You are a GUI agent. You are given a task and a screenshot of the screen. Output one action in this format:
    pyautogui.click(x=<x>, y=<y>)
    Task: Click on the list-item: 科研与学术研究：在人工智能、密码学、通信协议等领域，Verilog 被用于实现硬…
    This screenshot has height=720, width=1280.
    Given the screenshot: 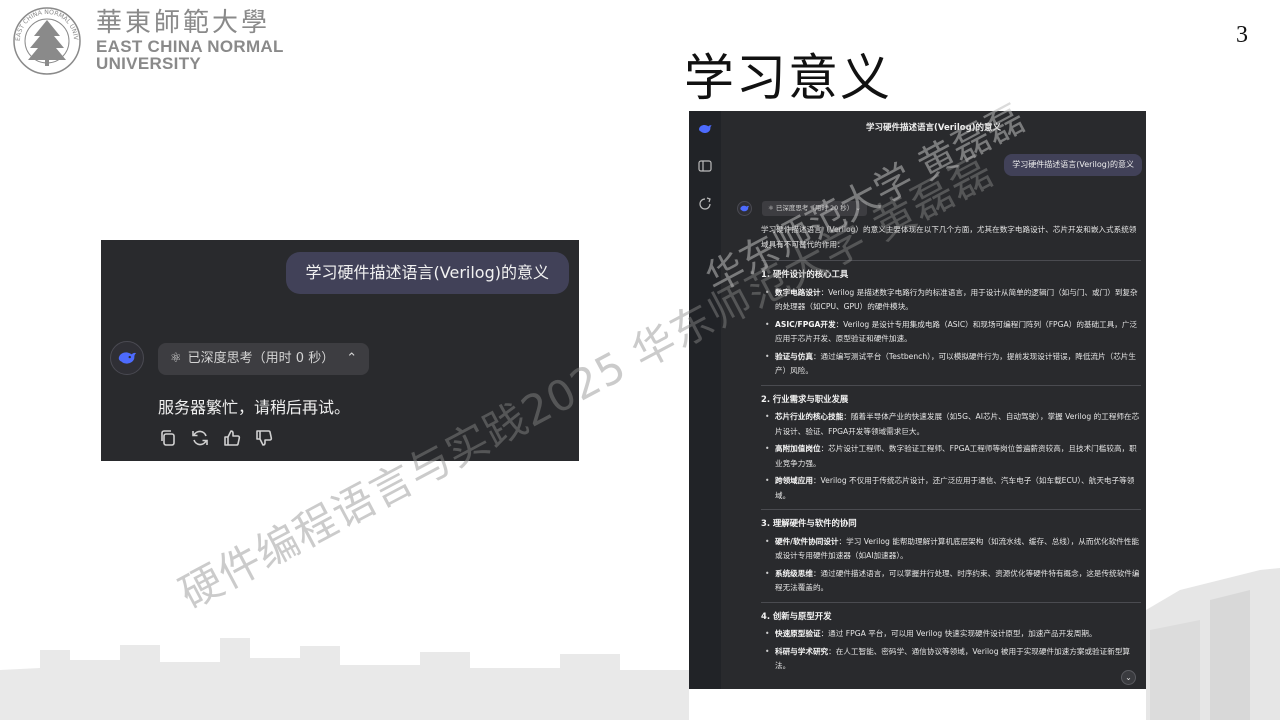 What is the action you would take?
    pyautogui.click(x=951, y=659)
    